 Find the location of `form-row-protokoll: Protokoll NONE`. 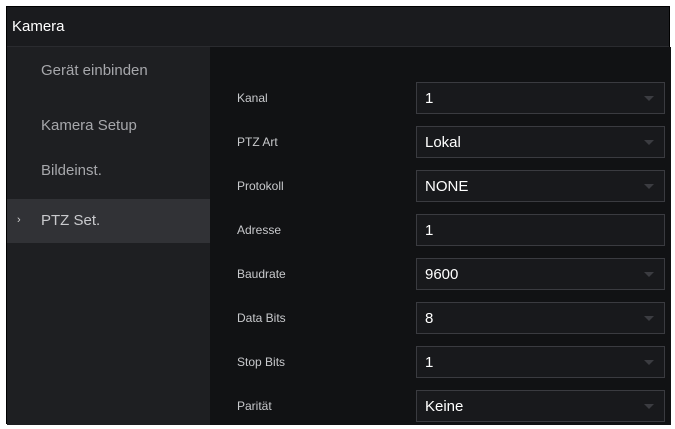

form-row-protokoll: Protokoll NONE is located at coordinates (440, 186).